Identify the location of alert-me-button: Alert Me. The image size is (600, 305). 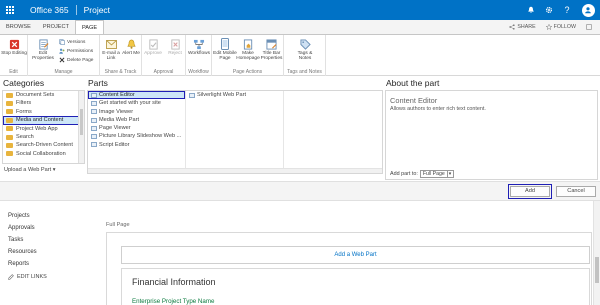
(131, 47).